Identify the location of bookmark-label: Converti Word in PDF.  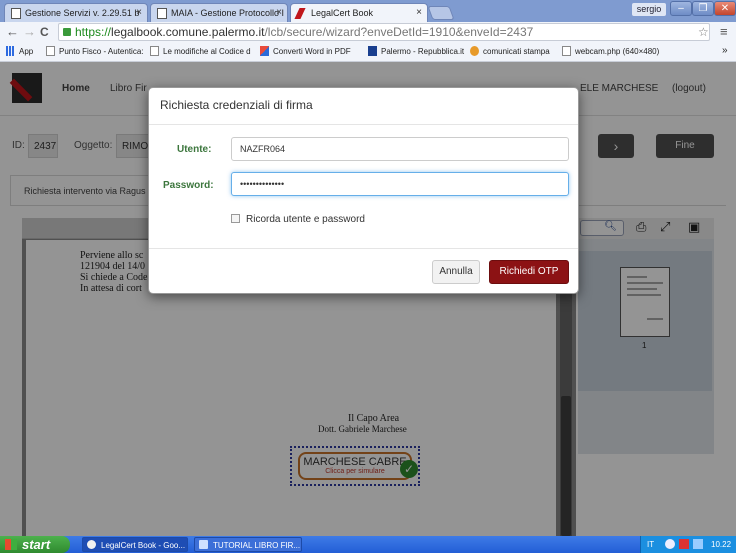
(312, 51).